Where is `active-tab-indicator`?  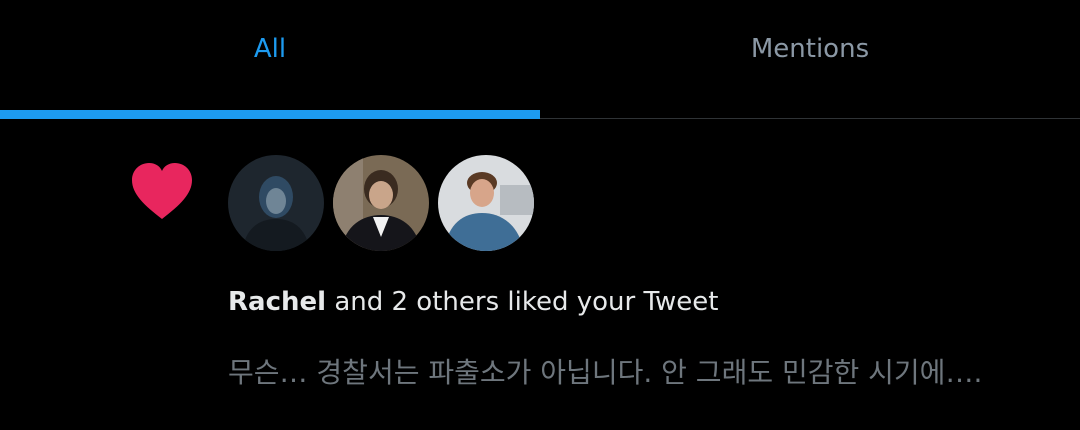
active-tab-indicator is located at coordinates (270, 114).